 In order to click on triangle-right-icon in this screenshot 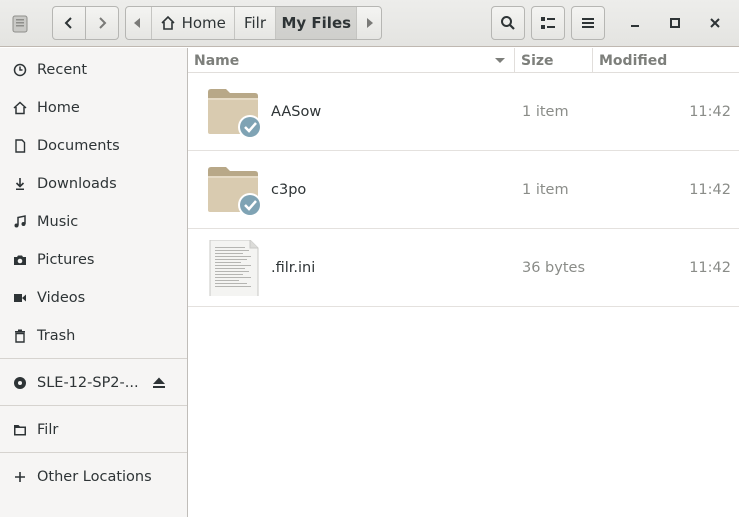, I will do `click(370, 23)`.